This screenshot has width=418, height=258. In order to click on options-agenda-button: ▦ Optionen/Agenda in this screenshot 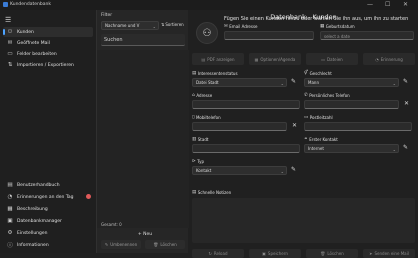, I will do `click(275, 59)`.